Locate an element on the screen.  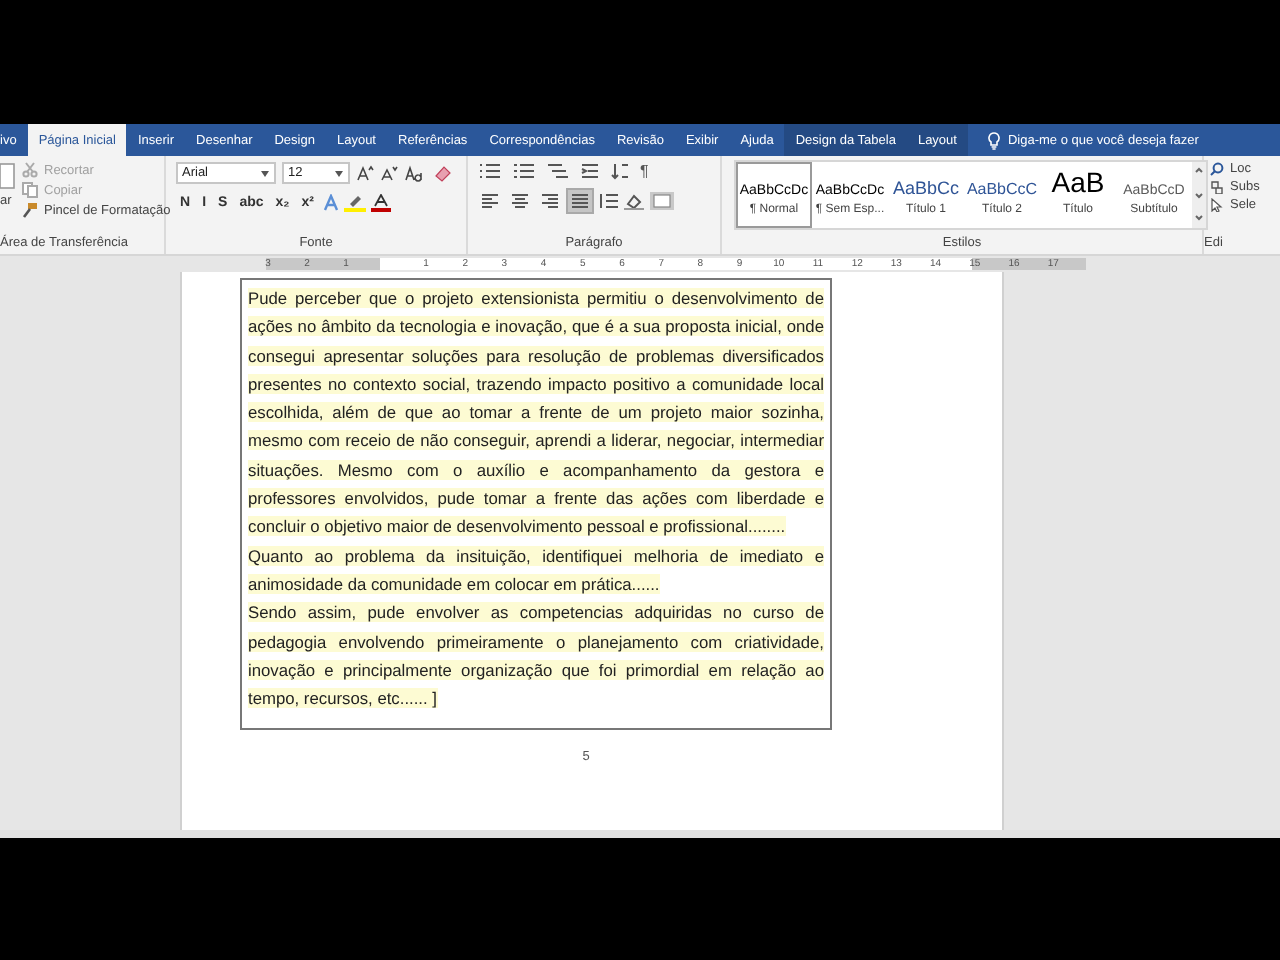
replace-icon is located at coordinates (1217, 187).